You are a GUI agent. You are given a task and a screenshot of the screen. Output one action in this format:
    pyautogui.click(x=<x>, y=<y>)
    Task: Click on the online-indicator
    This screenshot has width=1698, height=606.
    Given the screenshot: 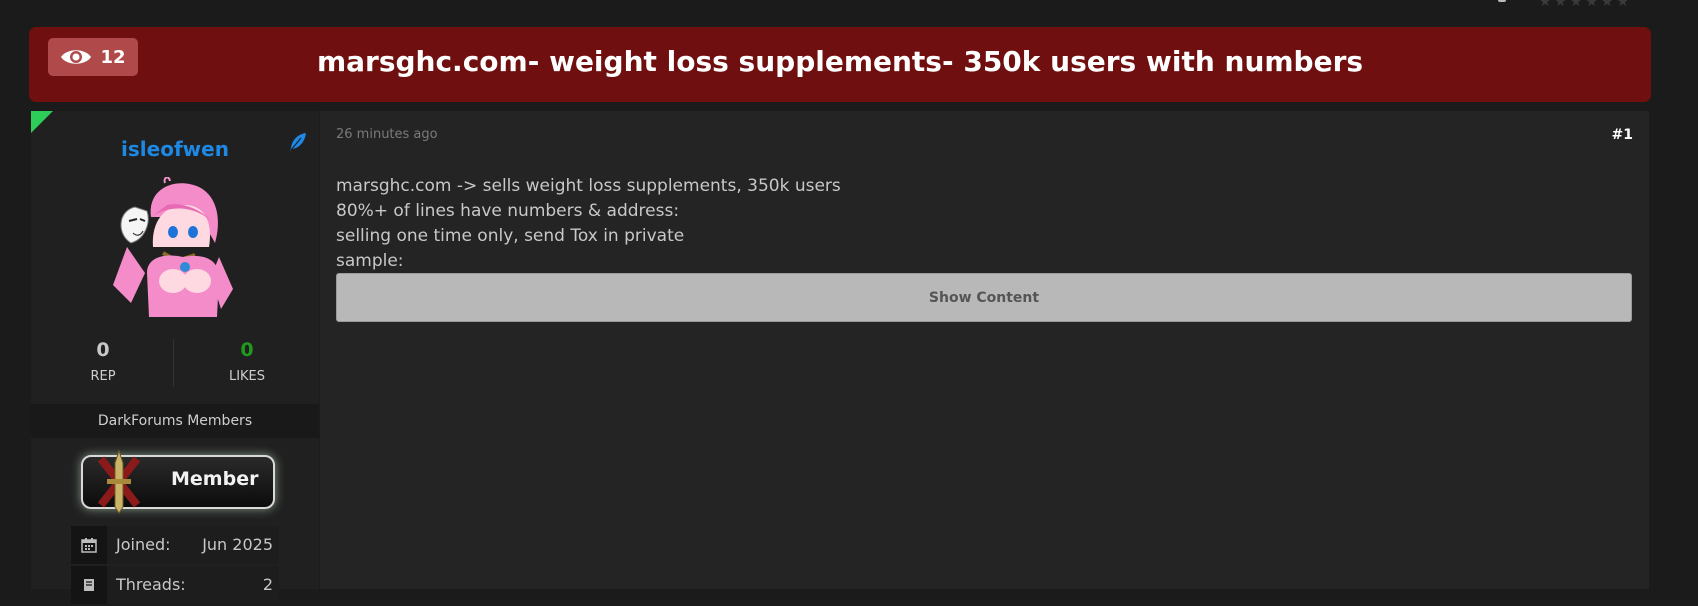 What is the action you would take?
    pyautogui.click(x=42, y=122)
    